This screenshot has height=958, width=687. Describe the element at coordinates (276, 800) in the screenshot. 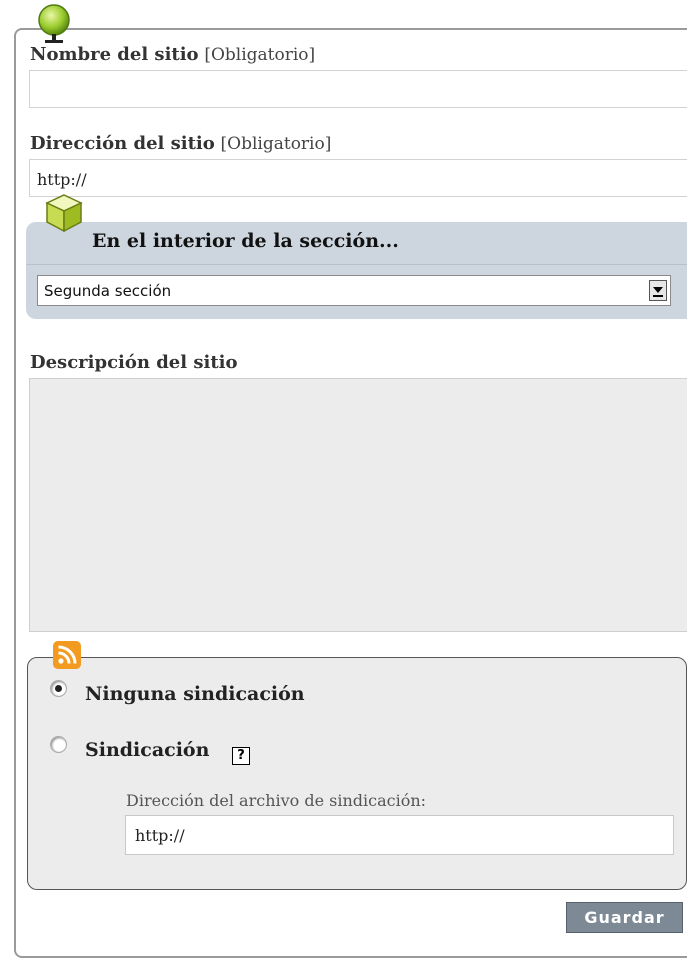

I see `feed-url-label: Dirección del archivo de sindicación:` at that location.